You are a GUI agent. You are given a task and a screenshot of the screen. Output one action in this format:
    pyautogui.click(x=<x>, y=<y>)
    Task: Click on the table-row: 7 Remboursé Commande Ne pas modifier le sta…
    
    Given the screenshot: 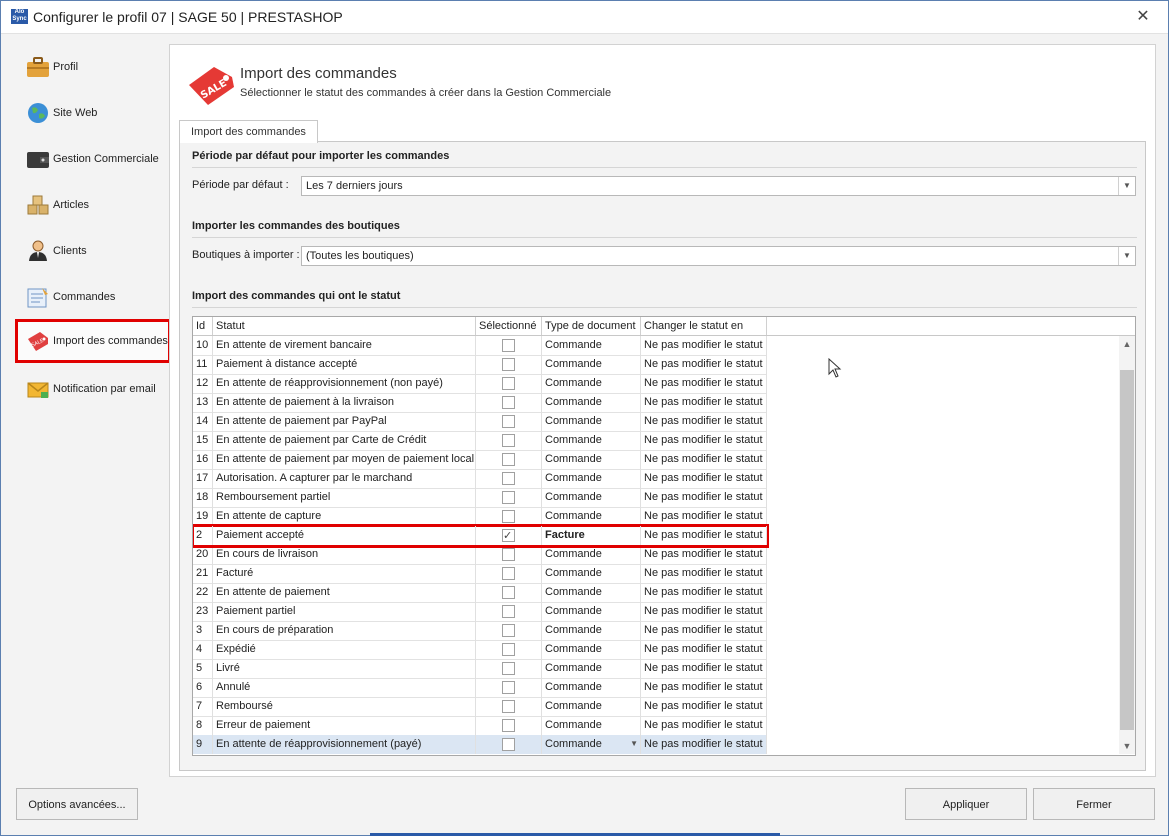 What is the action you would take?
    pyautogui.click(x=480, y=707)
    